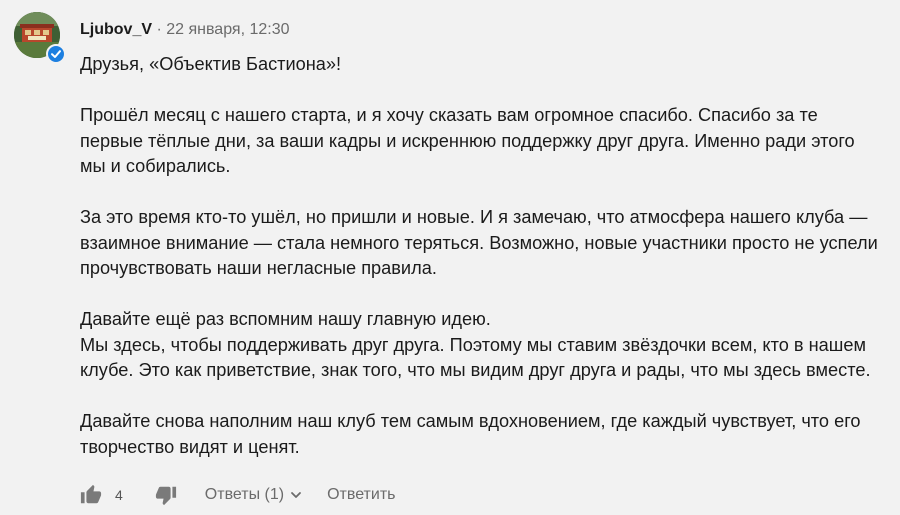 Image resolution: width=900 pixels, height=515 pixels. I want to click on verified-badge, so click(56, 54).